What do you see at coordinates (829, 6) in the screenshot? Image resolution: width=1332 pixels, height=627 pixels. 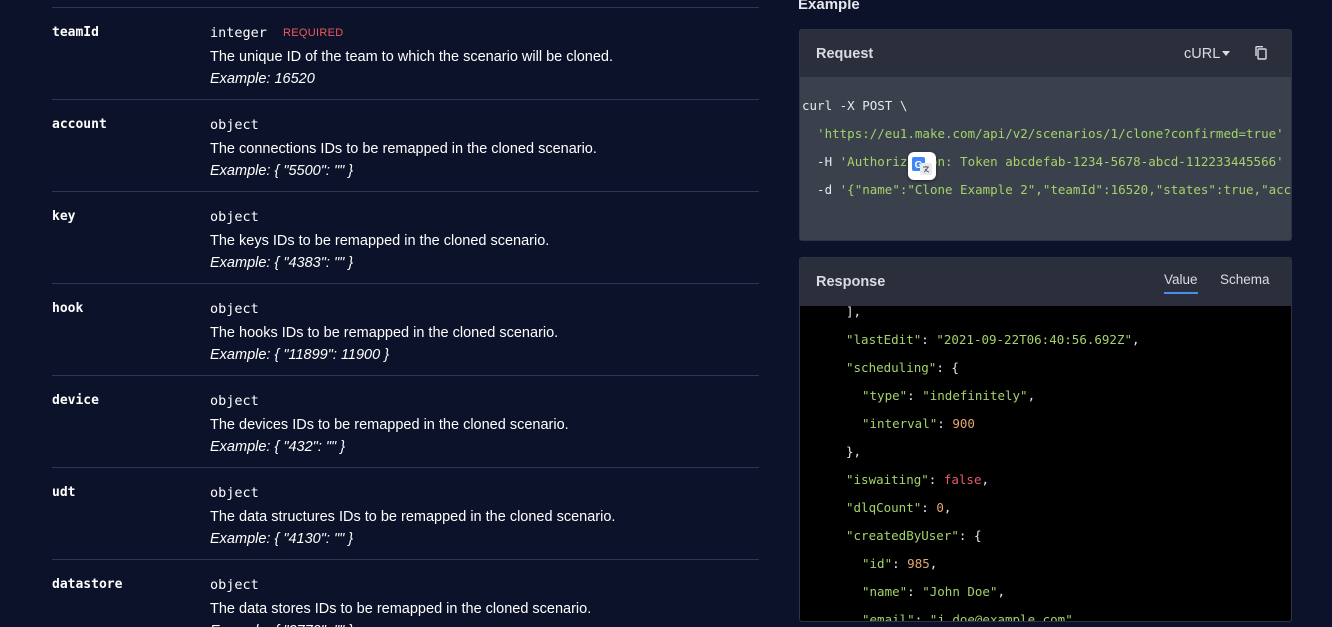 I see `example-heading: Example` at bounding box center [829, 6].